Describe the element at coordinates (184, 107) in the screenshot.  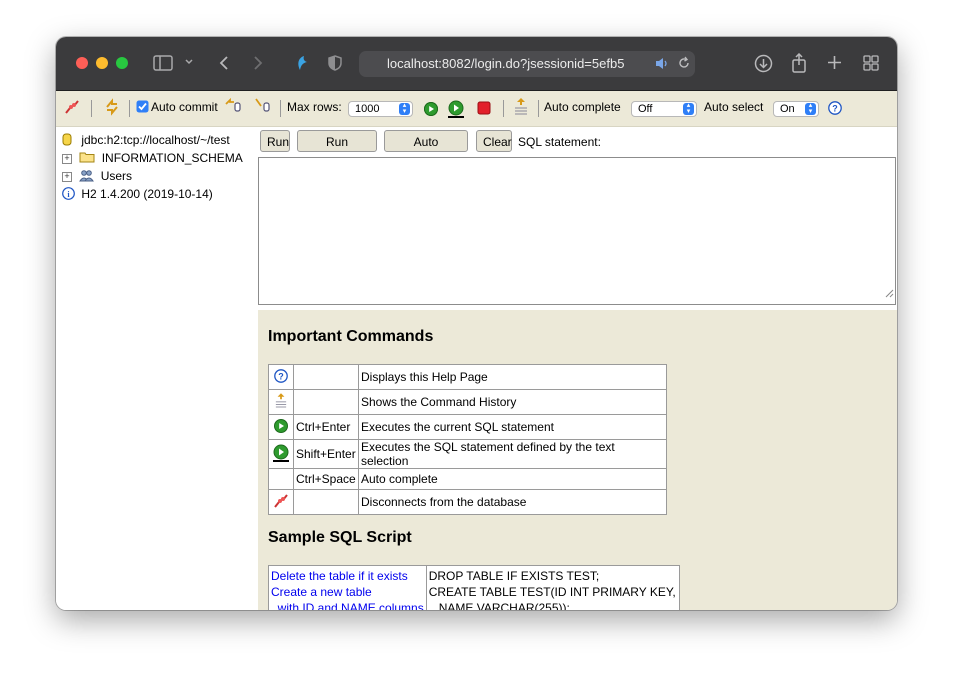
I see `auto-commit-label: Auto commit` at that location.